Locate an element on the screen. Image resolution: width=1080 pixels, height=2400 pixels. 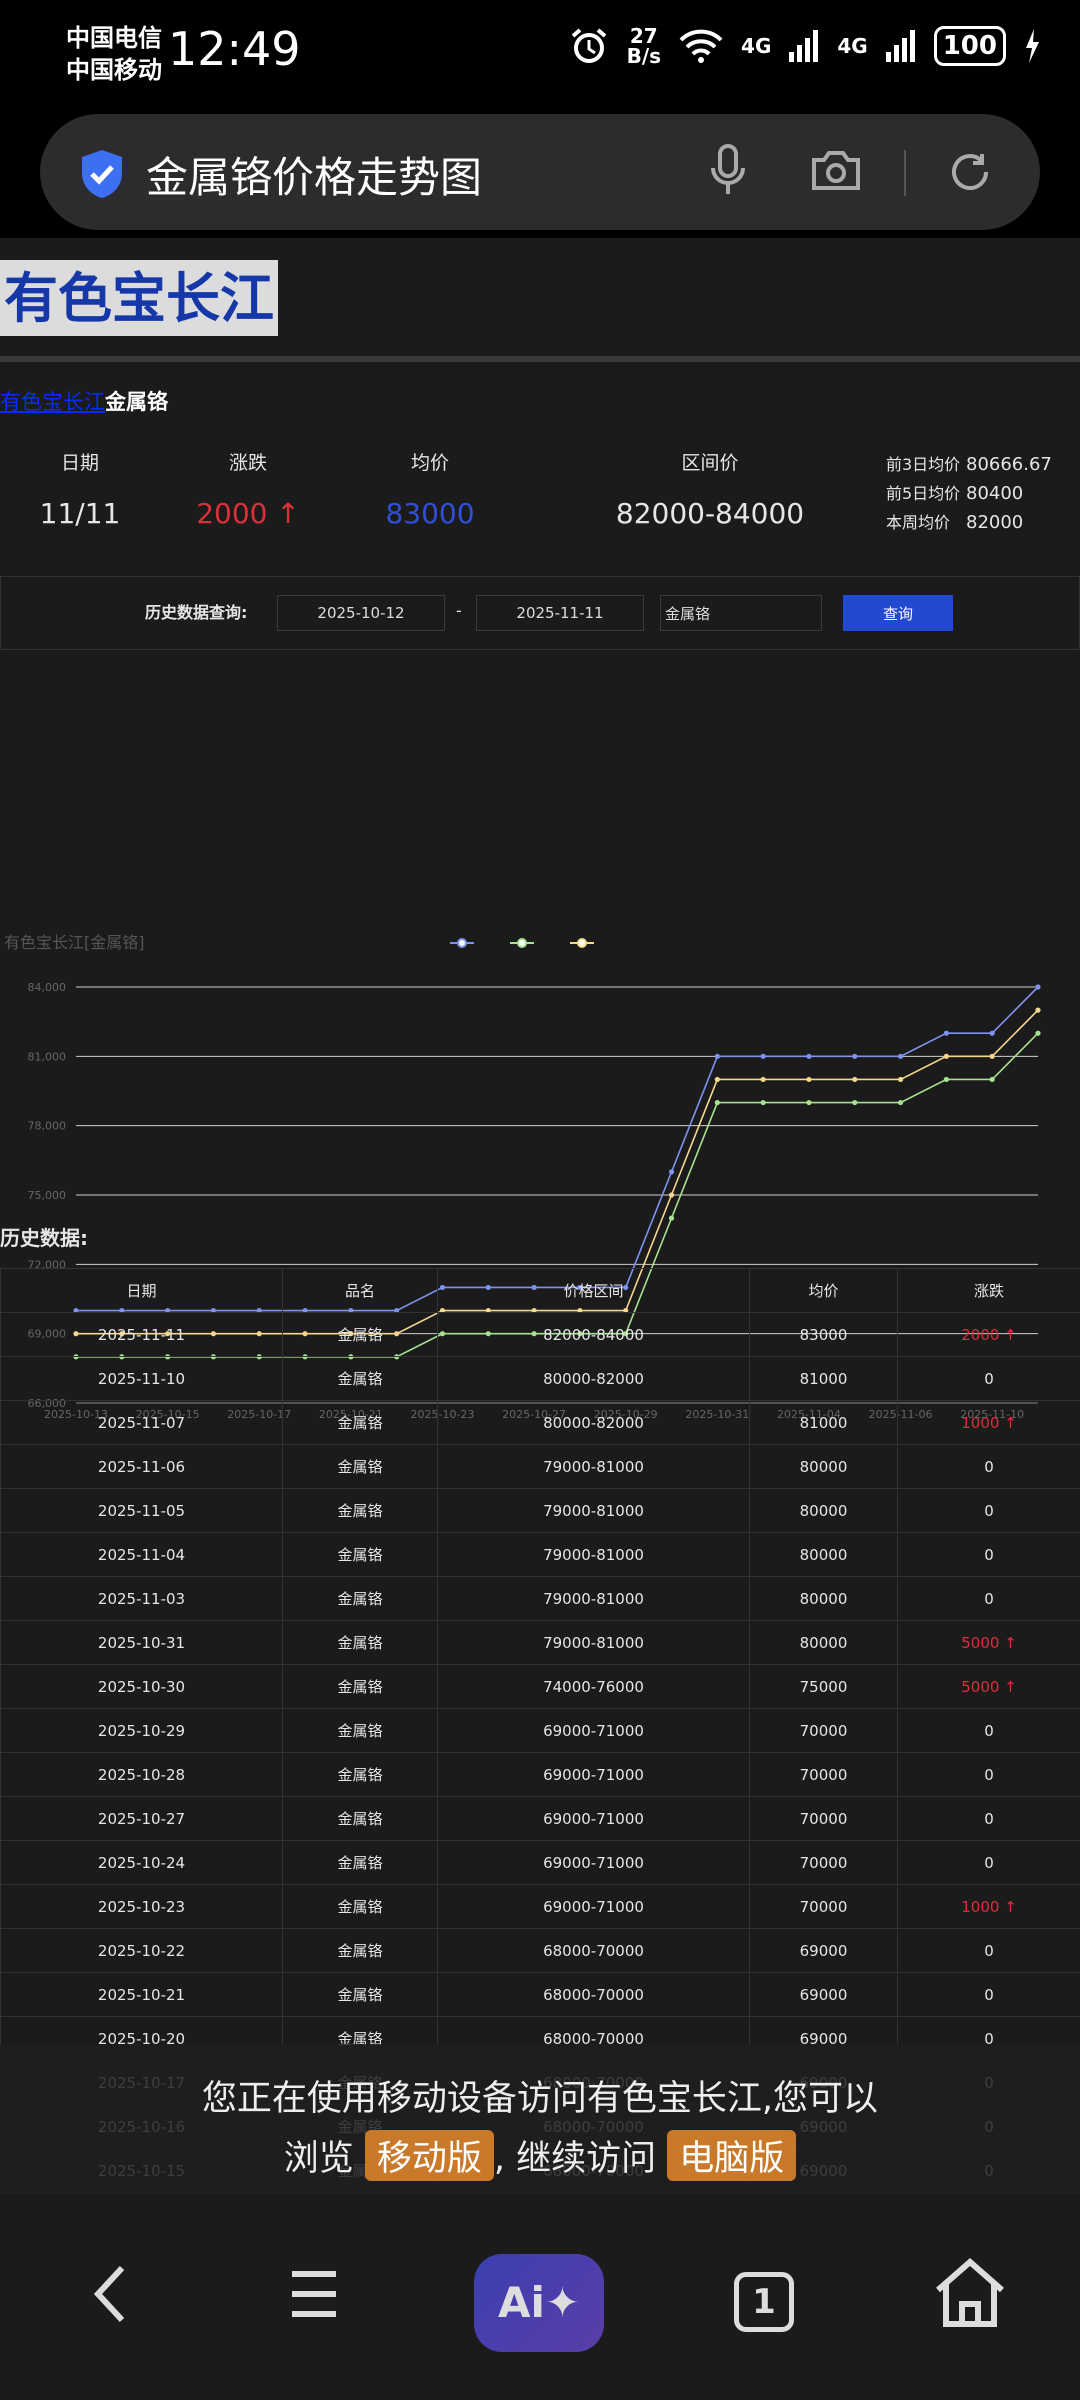
signal-icon is located at coordinates (900, 46).